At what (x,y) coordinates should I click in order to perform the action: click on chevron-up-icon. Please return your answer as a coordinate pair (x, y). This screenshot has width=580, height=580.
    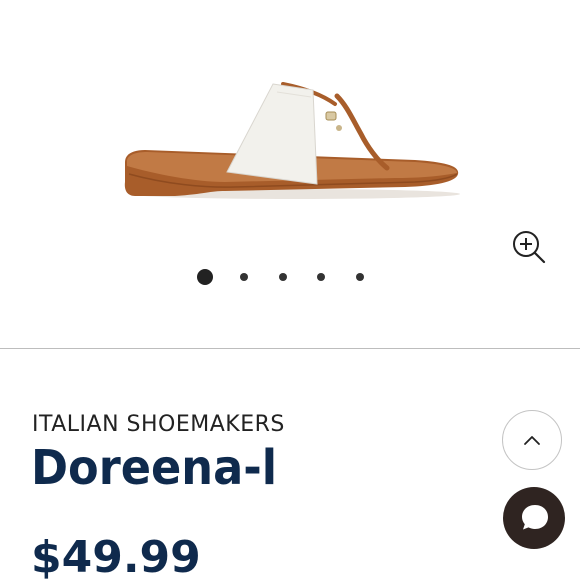
    Looking at the image, I should click on (532, 440).